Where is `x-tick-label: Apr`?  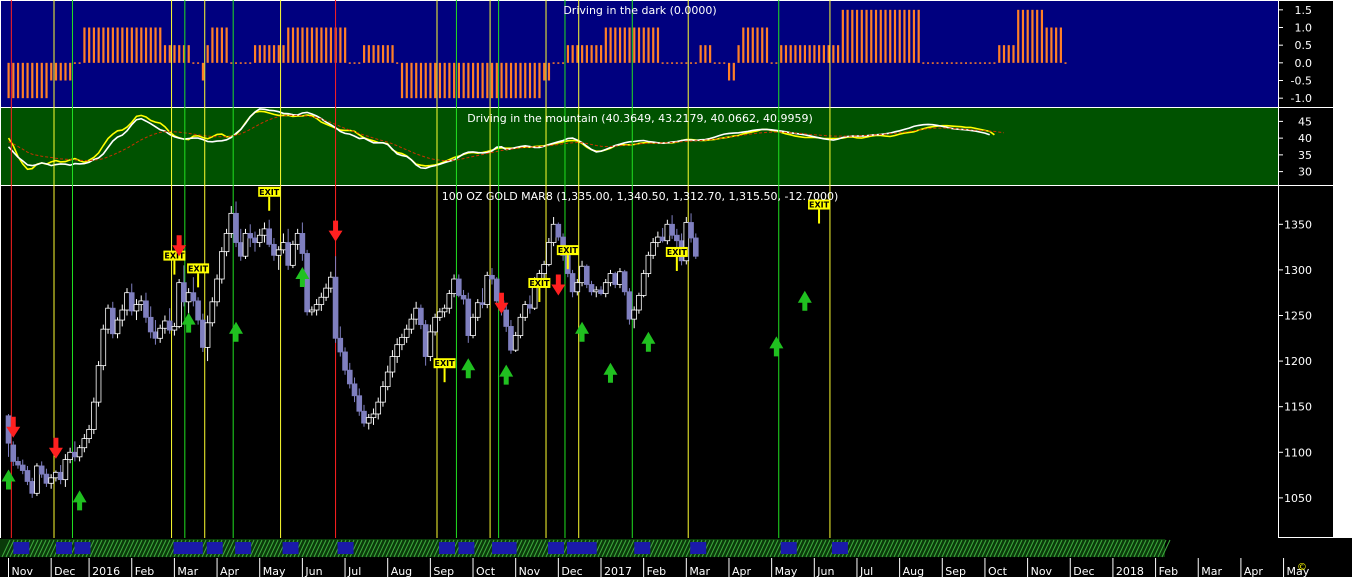
x-tick-label: Apr is located at coordinates (1254, 571).